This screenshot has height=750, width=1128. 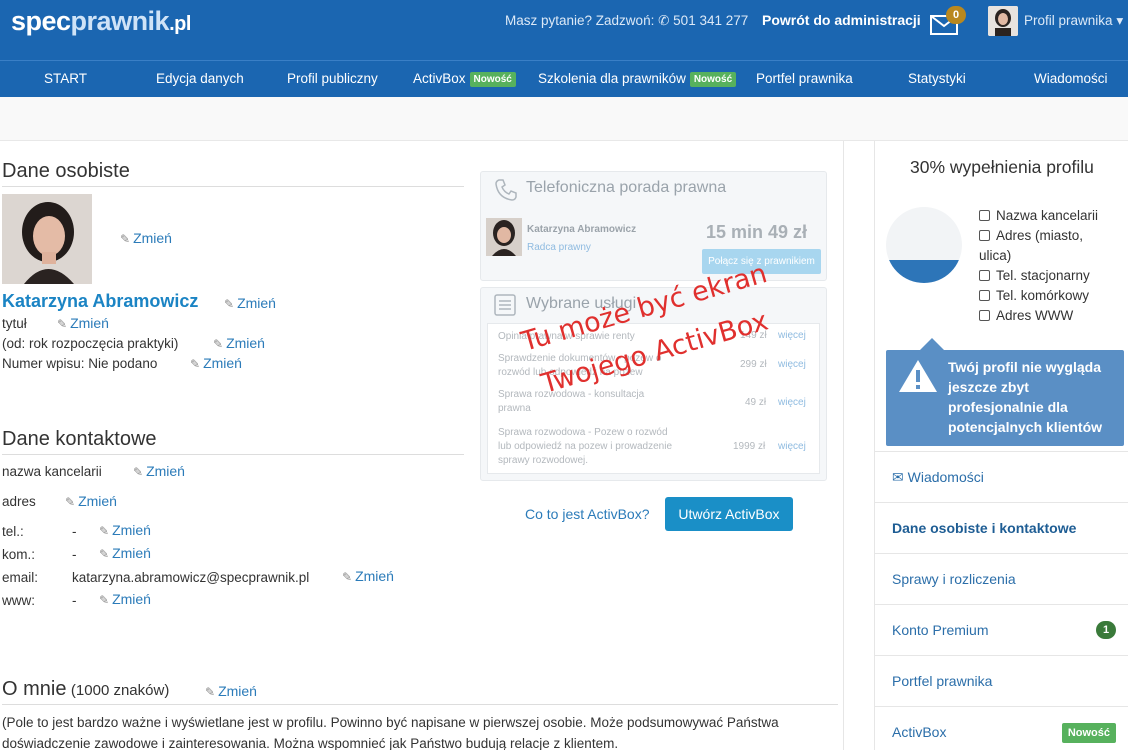 What do you see at coordinates (14, 323) in the screenshot?
I see `title-label: tytuł` at bounding box center [14, 323].